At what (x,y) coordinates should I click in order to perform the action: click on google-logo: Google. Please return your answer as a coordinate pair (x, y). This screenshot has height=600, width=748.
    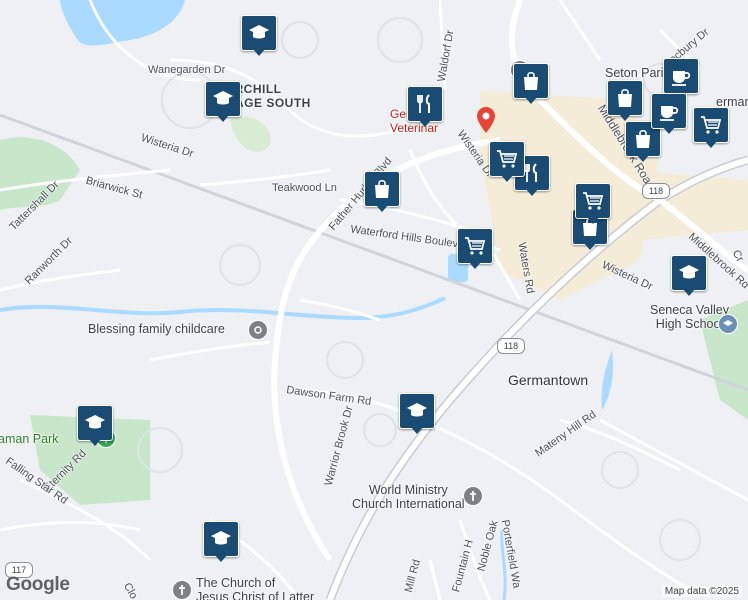
    Looking at the image, I should click on (38, 584).